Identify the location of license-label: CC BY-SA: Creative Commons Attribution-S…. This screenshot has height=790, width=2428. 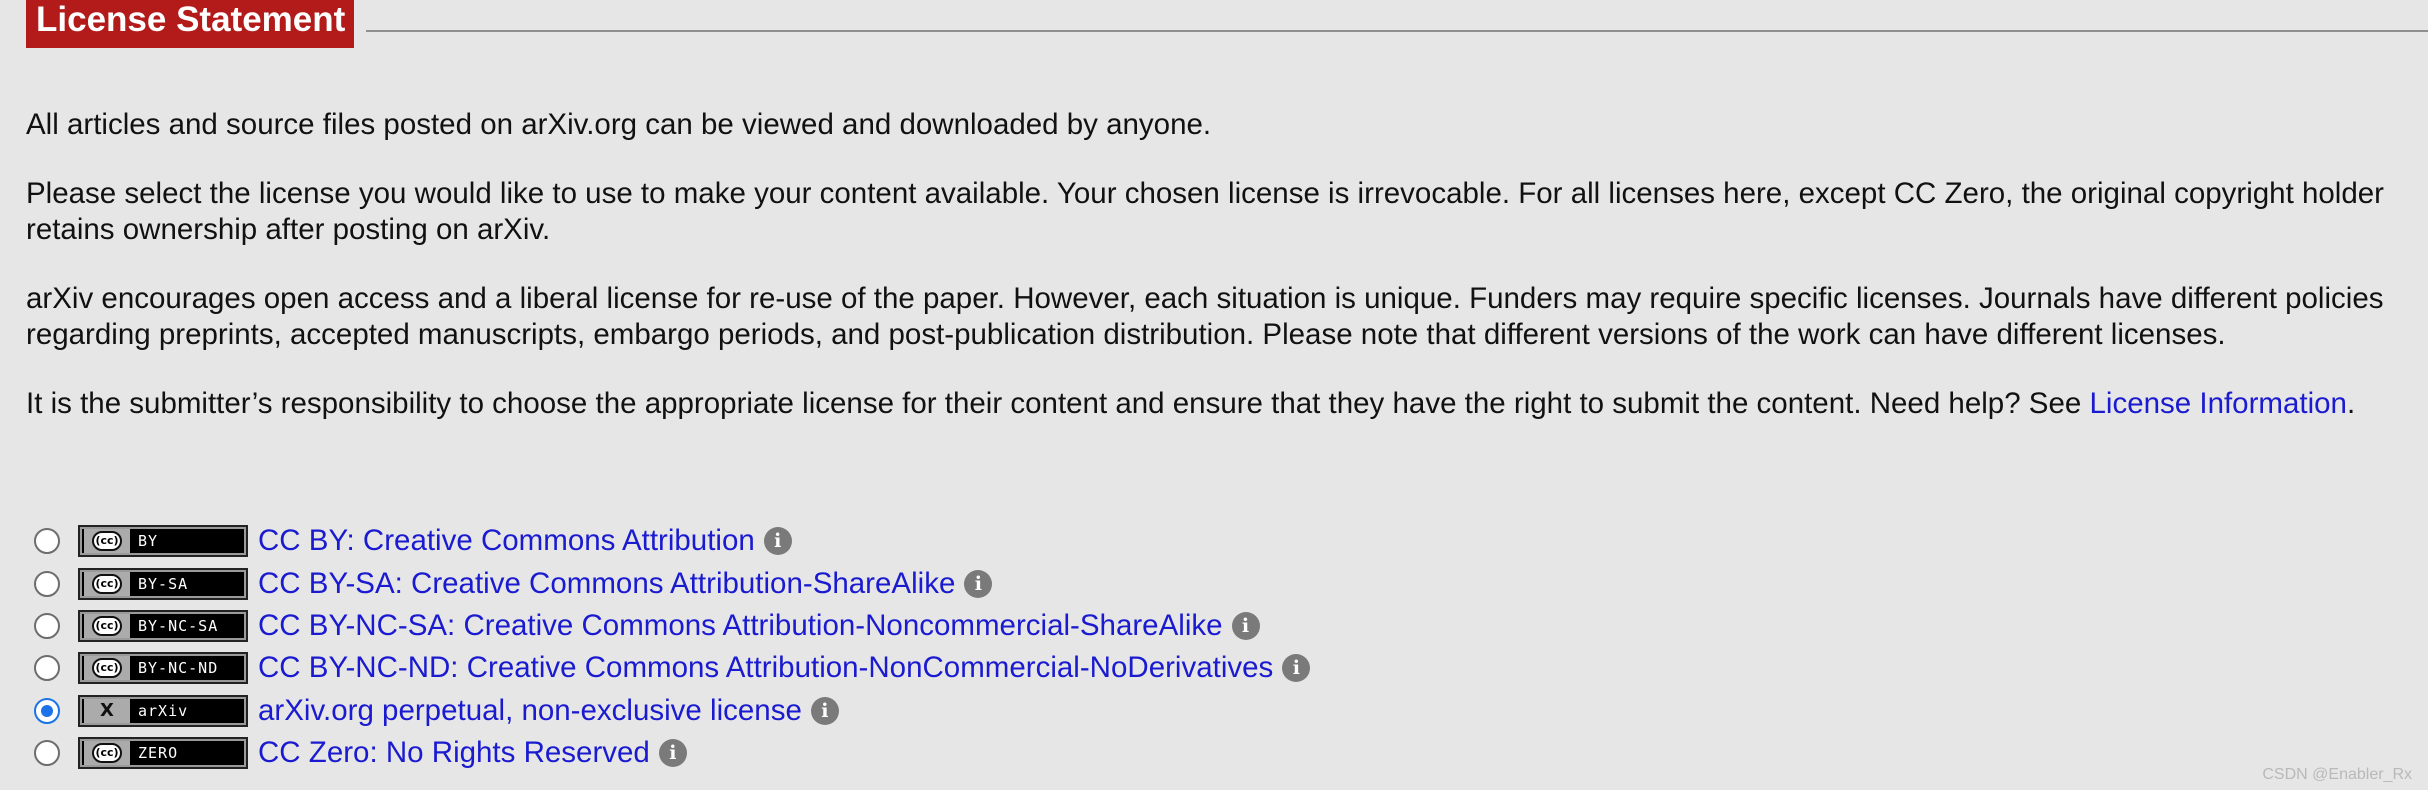
(606, 584).